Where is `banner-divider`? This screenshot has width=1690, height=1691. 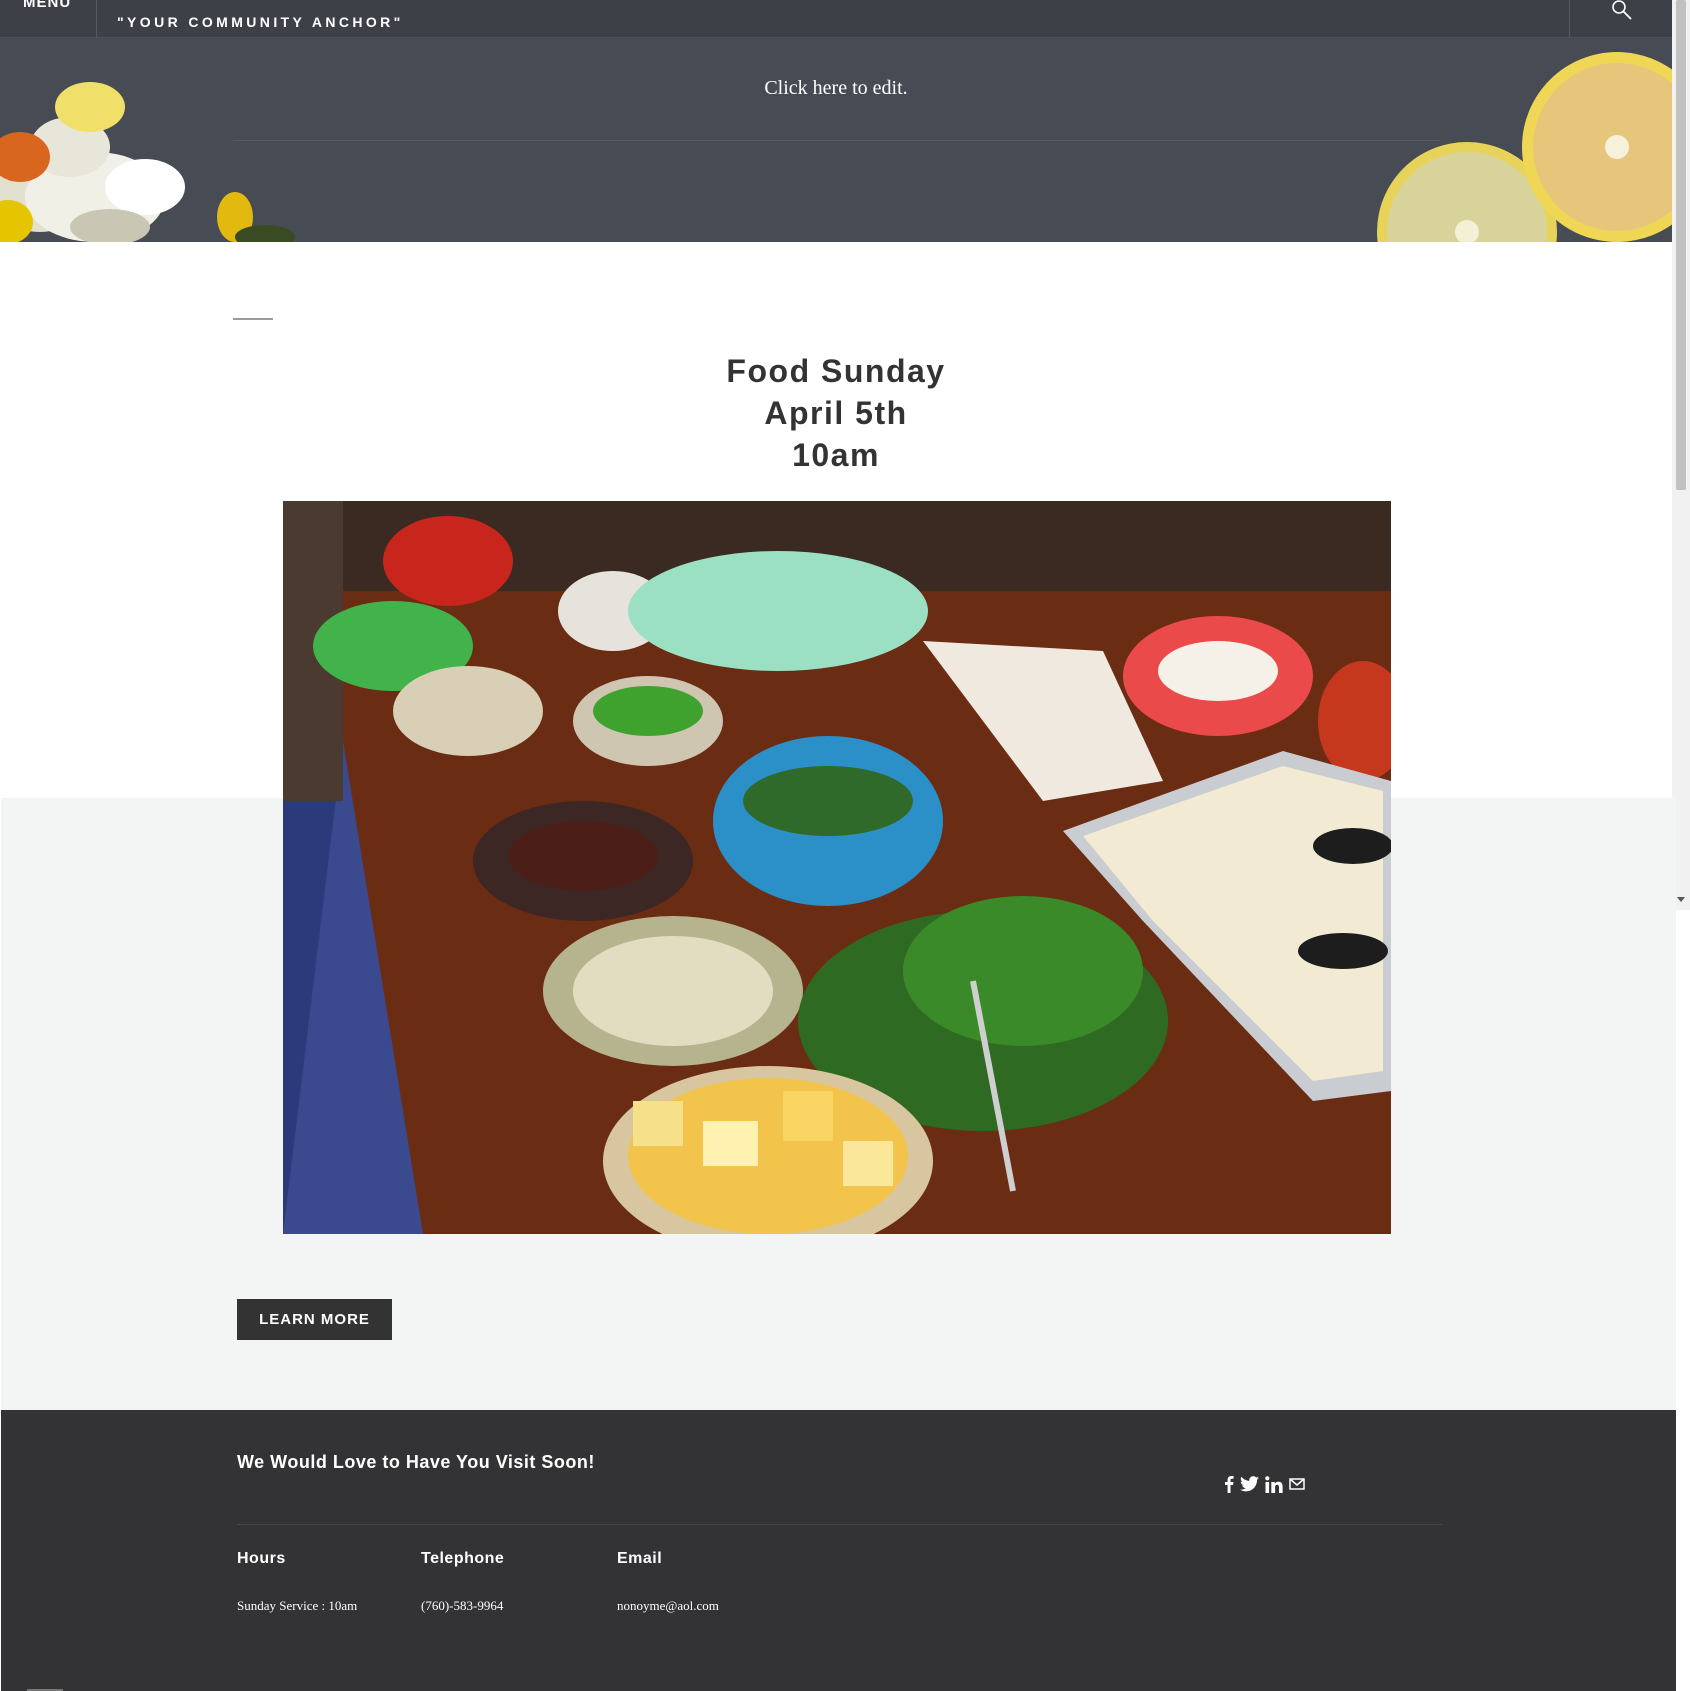 banner-divider is located at coordinates (836, 140).